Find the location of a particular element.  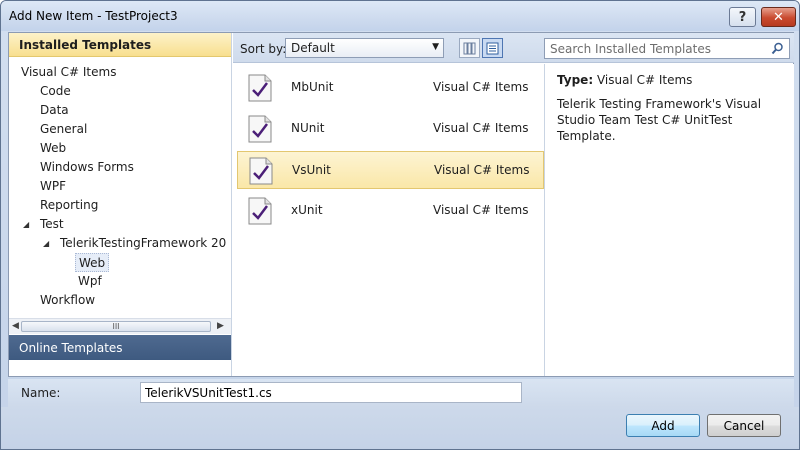

window-title: Add New Item - TestProject3 is located at coordinates (93, 16).